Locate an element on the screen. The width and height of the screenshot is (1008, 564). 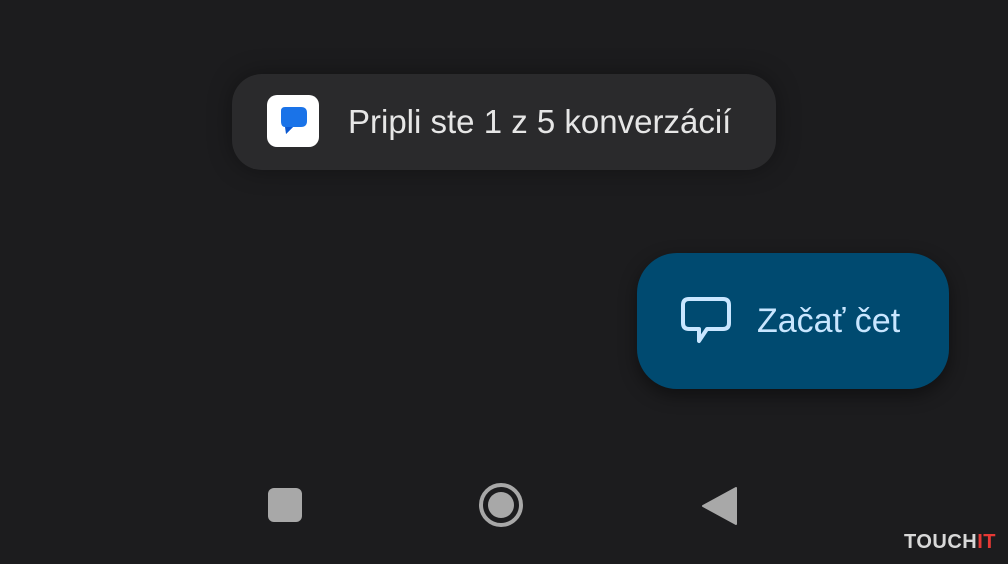
chat-bubble-outline-icon is located at coordinates (706, 320).